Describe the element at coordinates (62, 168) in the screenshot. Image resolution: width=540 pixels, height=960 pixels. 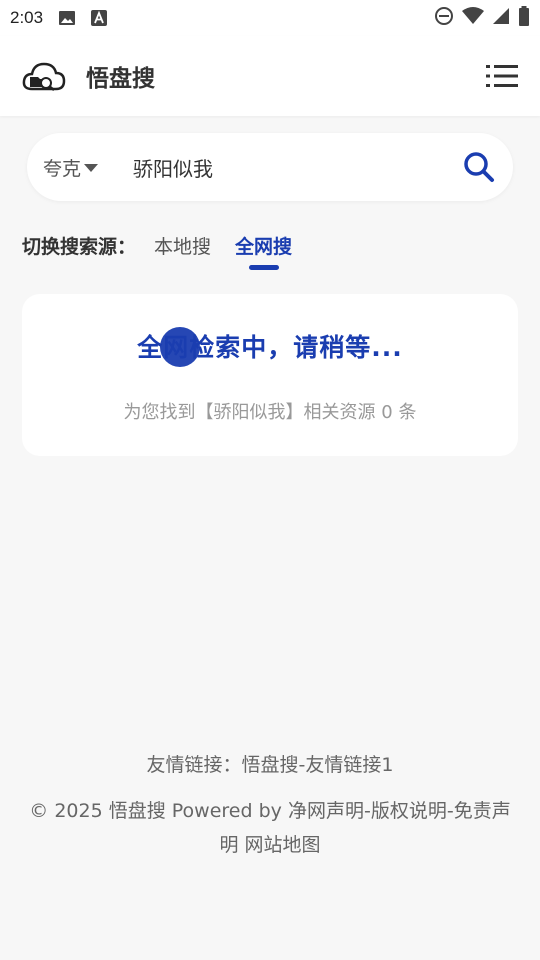
I see `source-dropdown-label: 夸克` at that location.